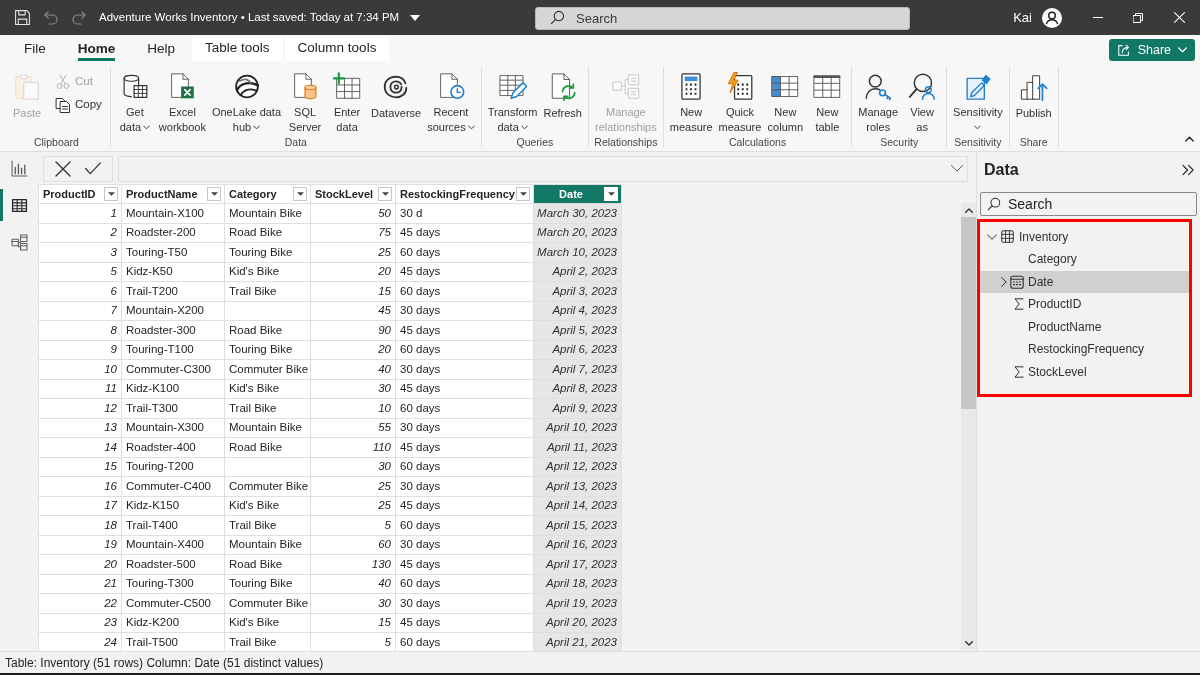  Describe the element at coordinates (785, 101) in the screenshot. I see `new-column-button: New column` at that location.